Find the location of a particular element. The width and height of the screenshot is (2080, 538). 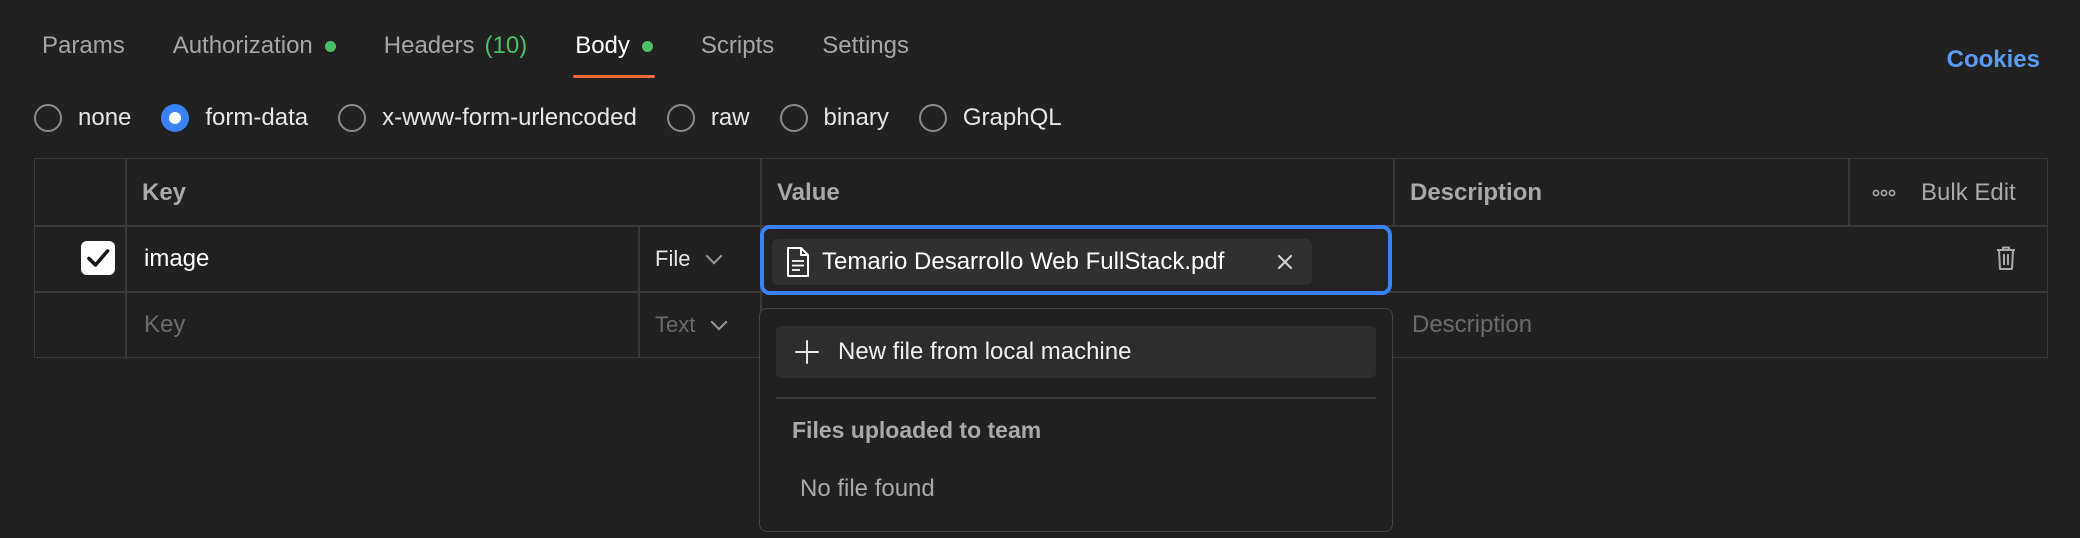

authorization-status-dot is located at coordinates (330, 46).